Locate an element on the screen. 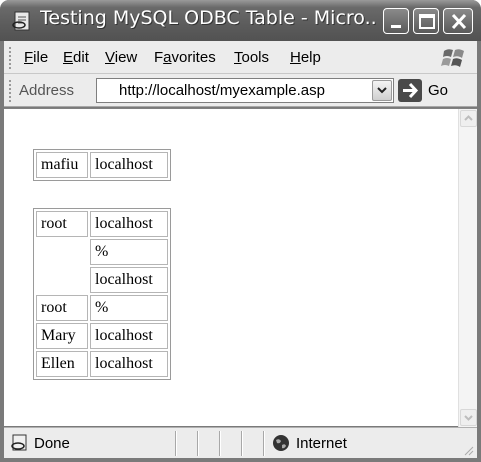  table-cell: mafiu is located at coordinates (62, 165).